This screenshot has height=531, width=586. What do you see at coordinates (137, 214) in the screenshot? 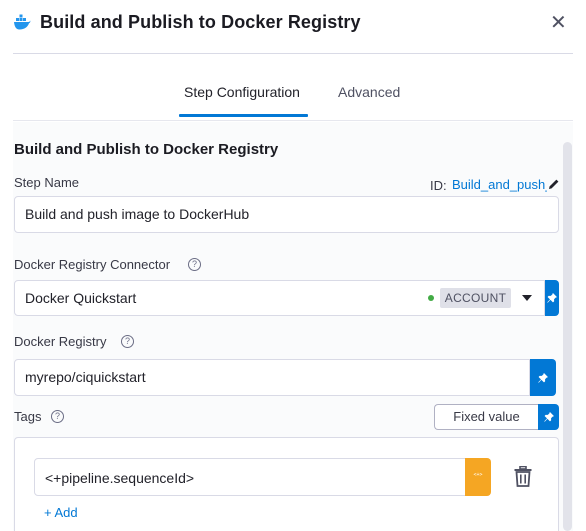
I see `step-name-value: Build and push image to DockerHub` at bounding box center [137, 214].